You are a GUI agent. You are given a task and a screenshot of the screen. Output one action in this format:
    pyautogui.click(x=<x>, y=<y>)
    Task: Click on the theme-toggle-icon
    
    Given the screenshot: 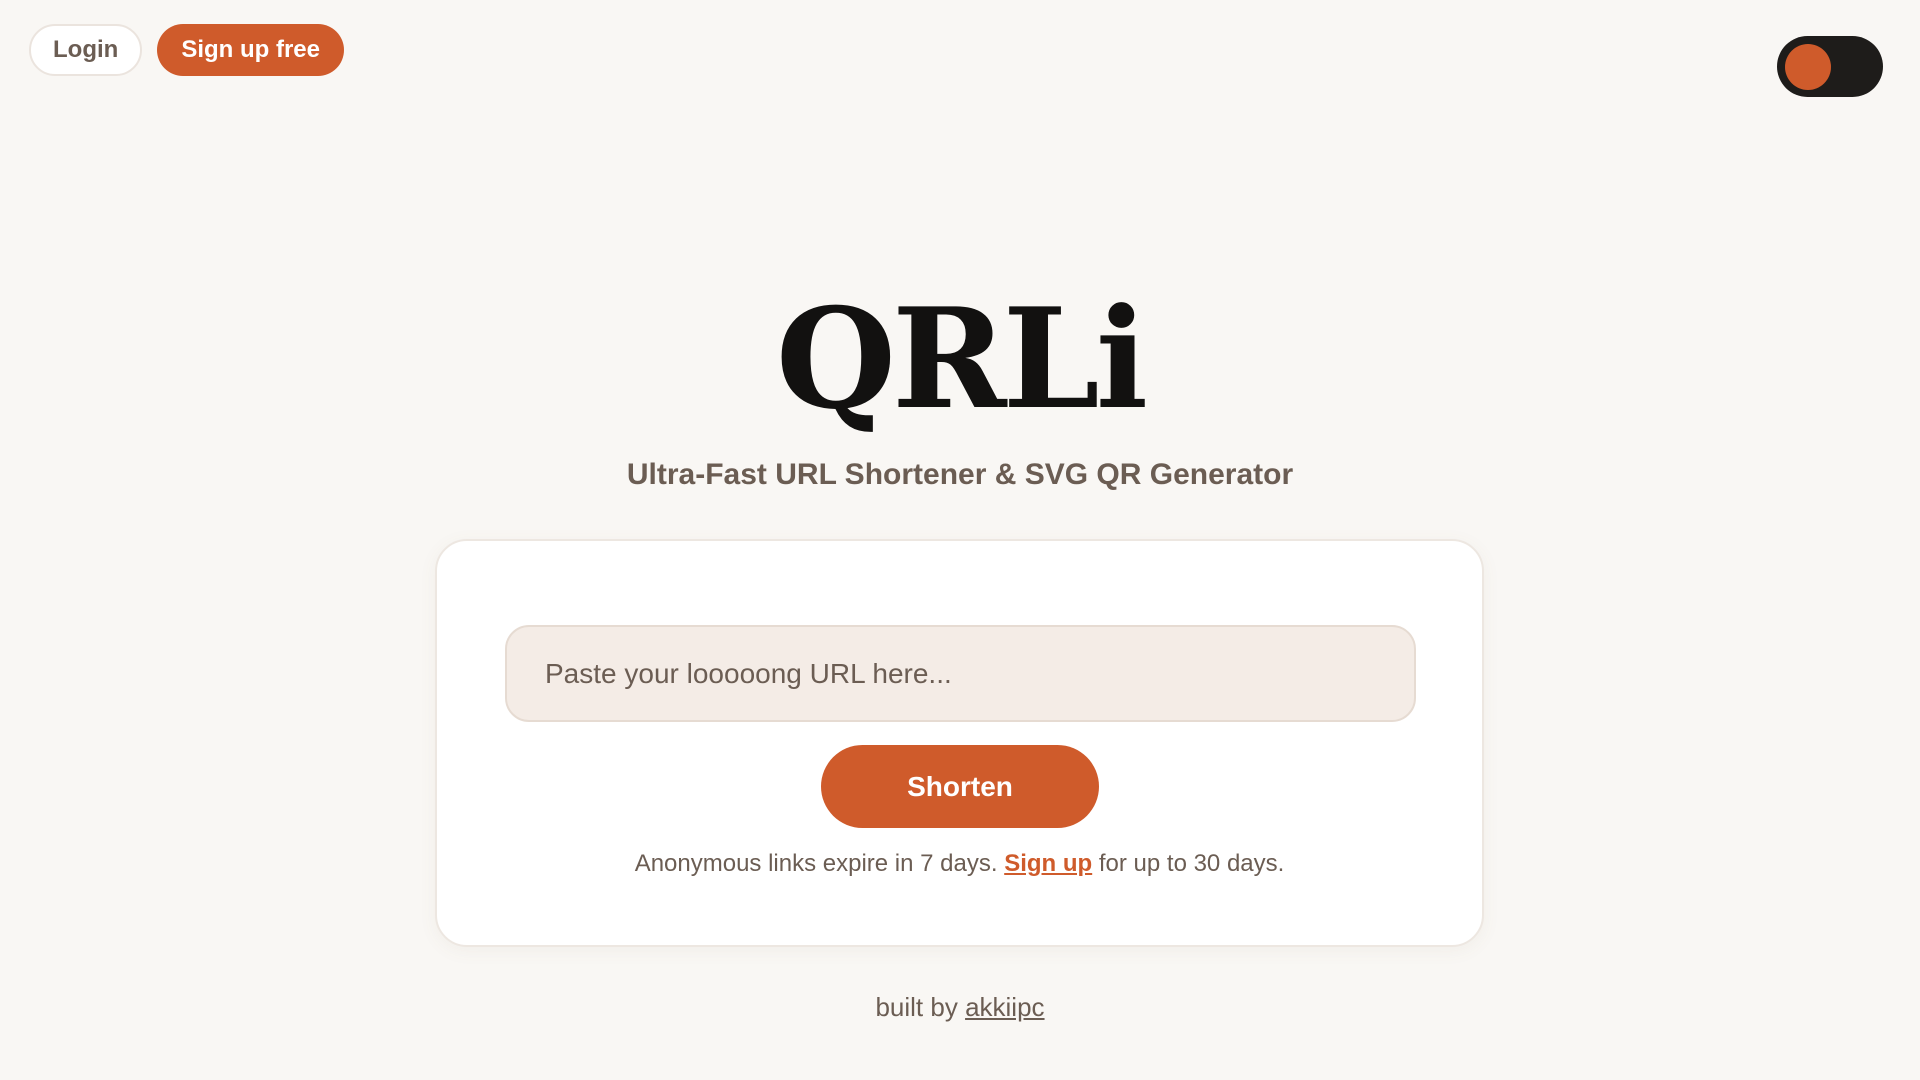 What is the action you would take?
    pyautogui.click(x=1808, y=67)
    